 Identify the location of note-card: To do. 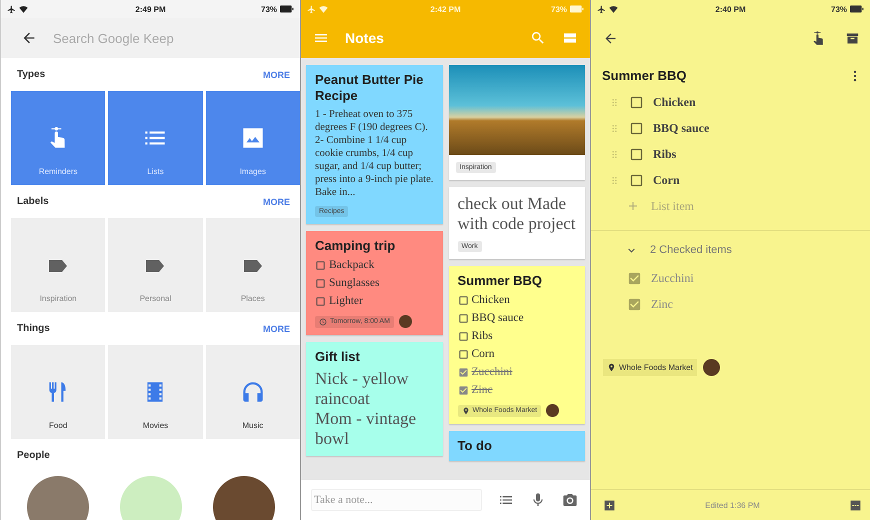
(516, 446).